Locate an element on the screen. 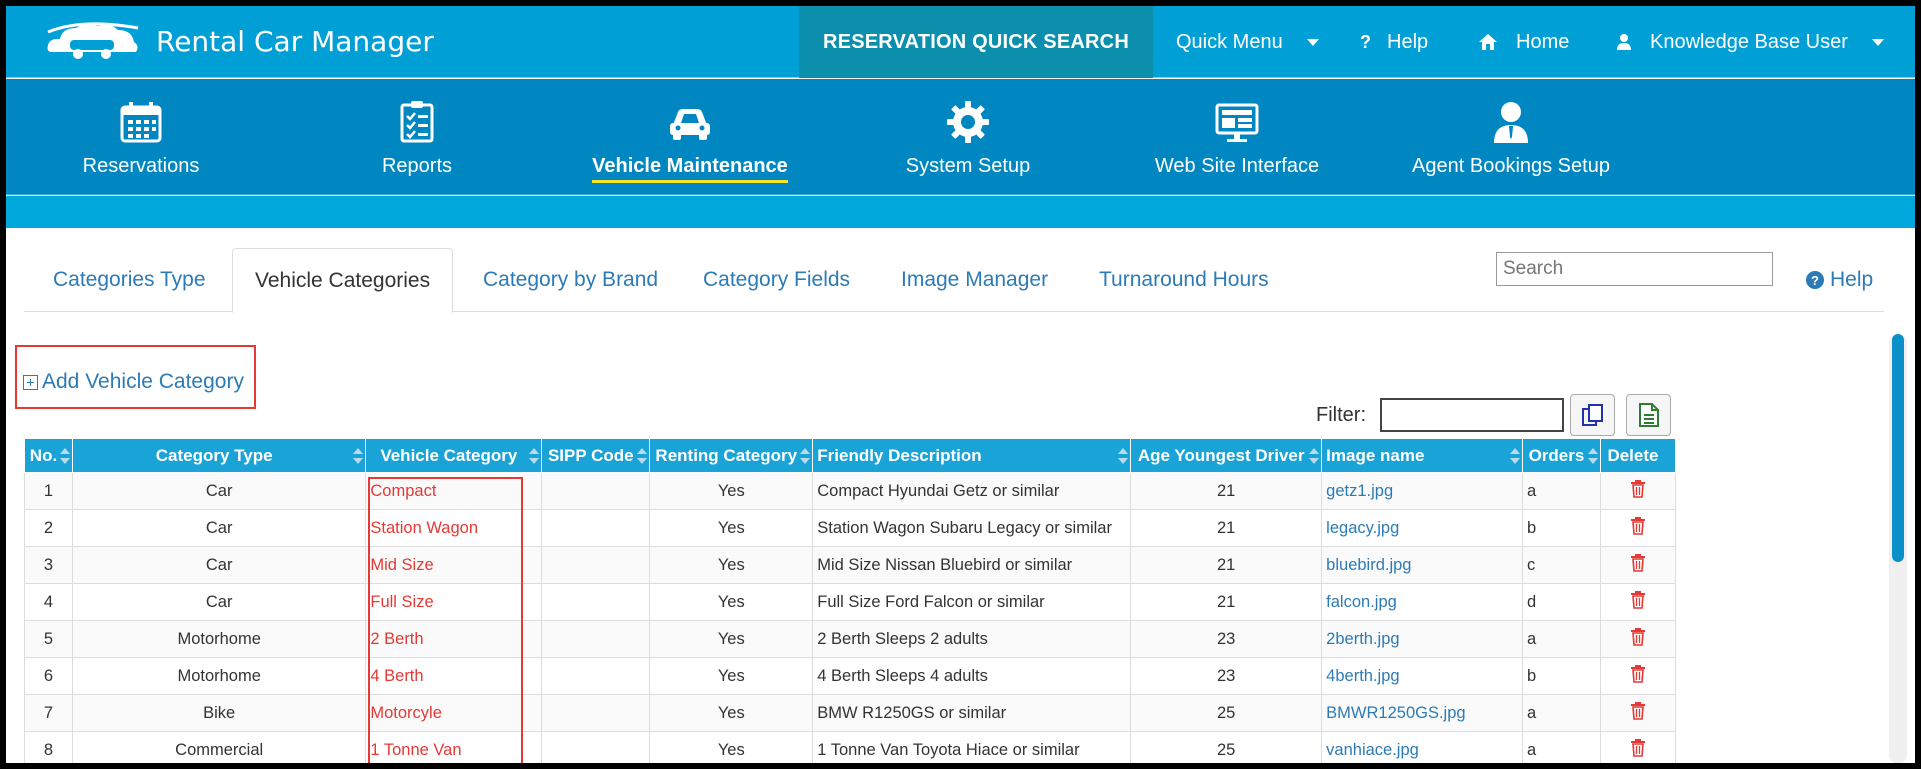  cell-image-name-link: legacy.jpg is located at coordinates (1422, 528).